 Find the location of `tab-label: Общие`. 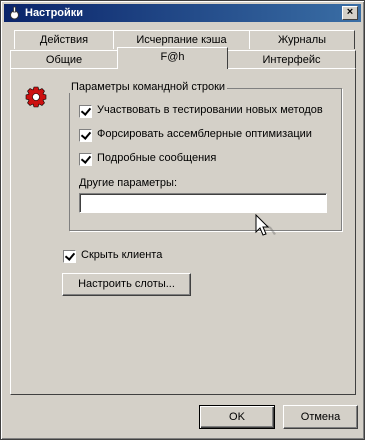

tab-label: Общие is located at coordinates (64, 60).